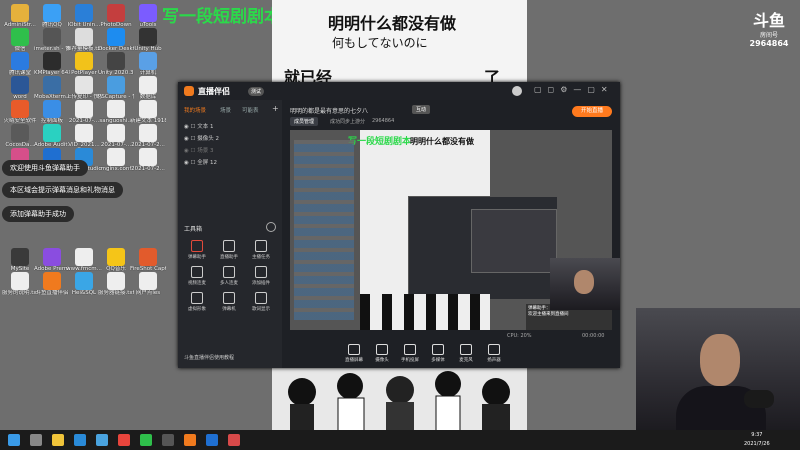 The width and height of the screenshot is (800, 450). I want to click on toolbox-settings-icon, so click(271, 227).